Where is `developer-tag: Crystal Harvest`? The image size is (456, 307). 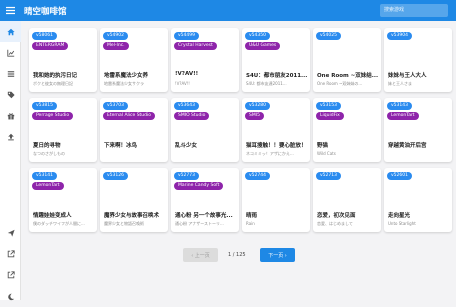 developer-tag: Crystal Harvest is located at coordinates (195, 46).